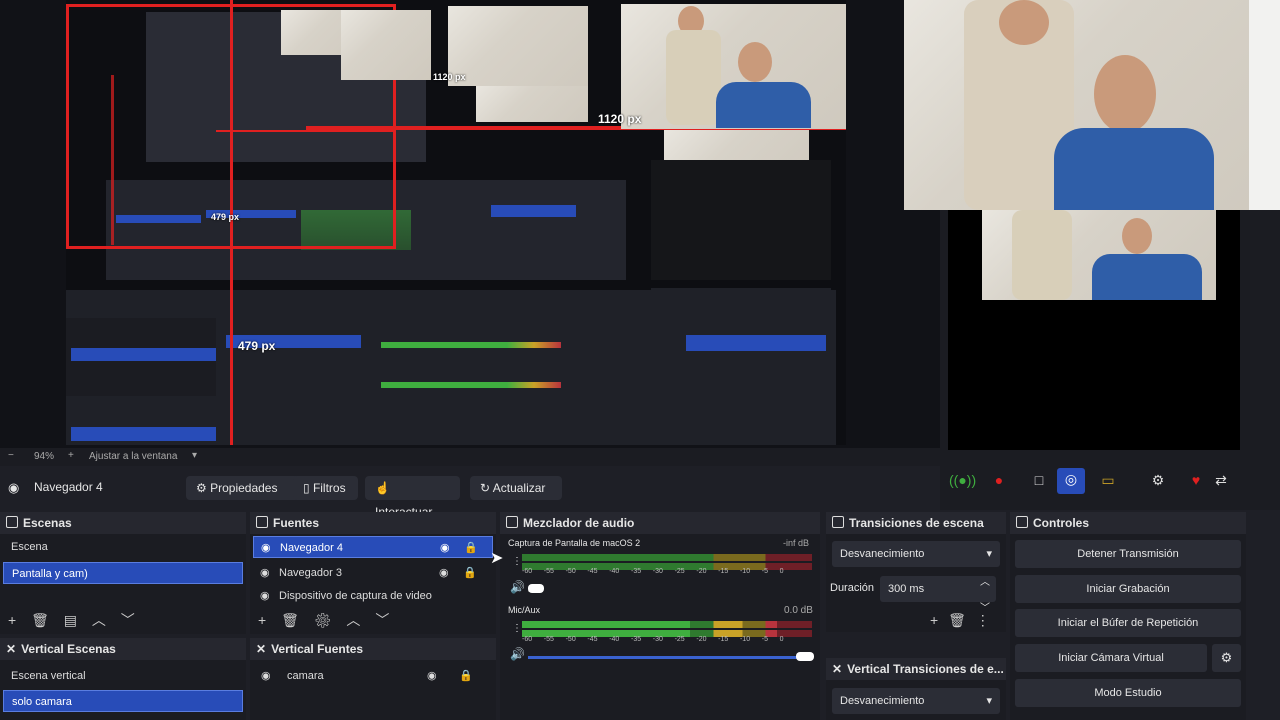 This screenshot has width=1280, height=720. What do you see at coordinates (1039, 480) in the screenshot?
I see `replay-buffer-icon: □` at bounding box center [1039, 480].